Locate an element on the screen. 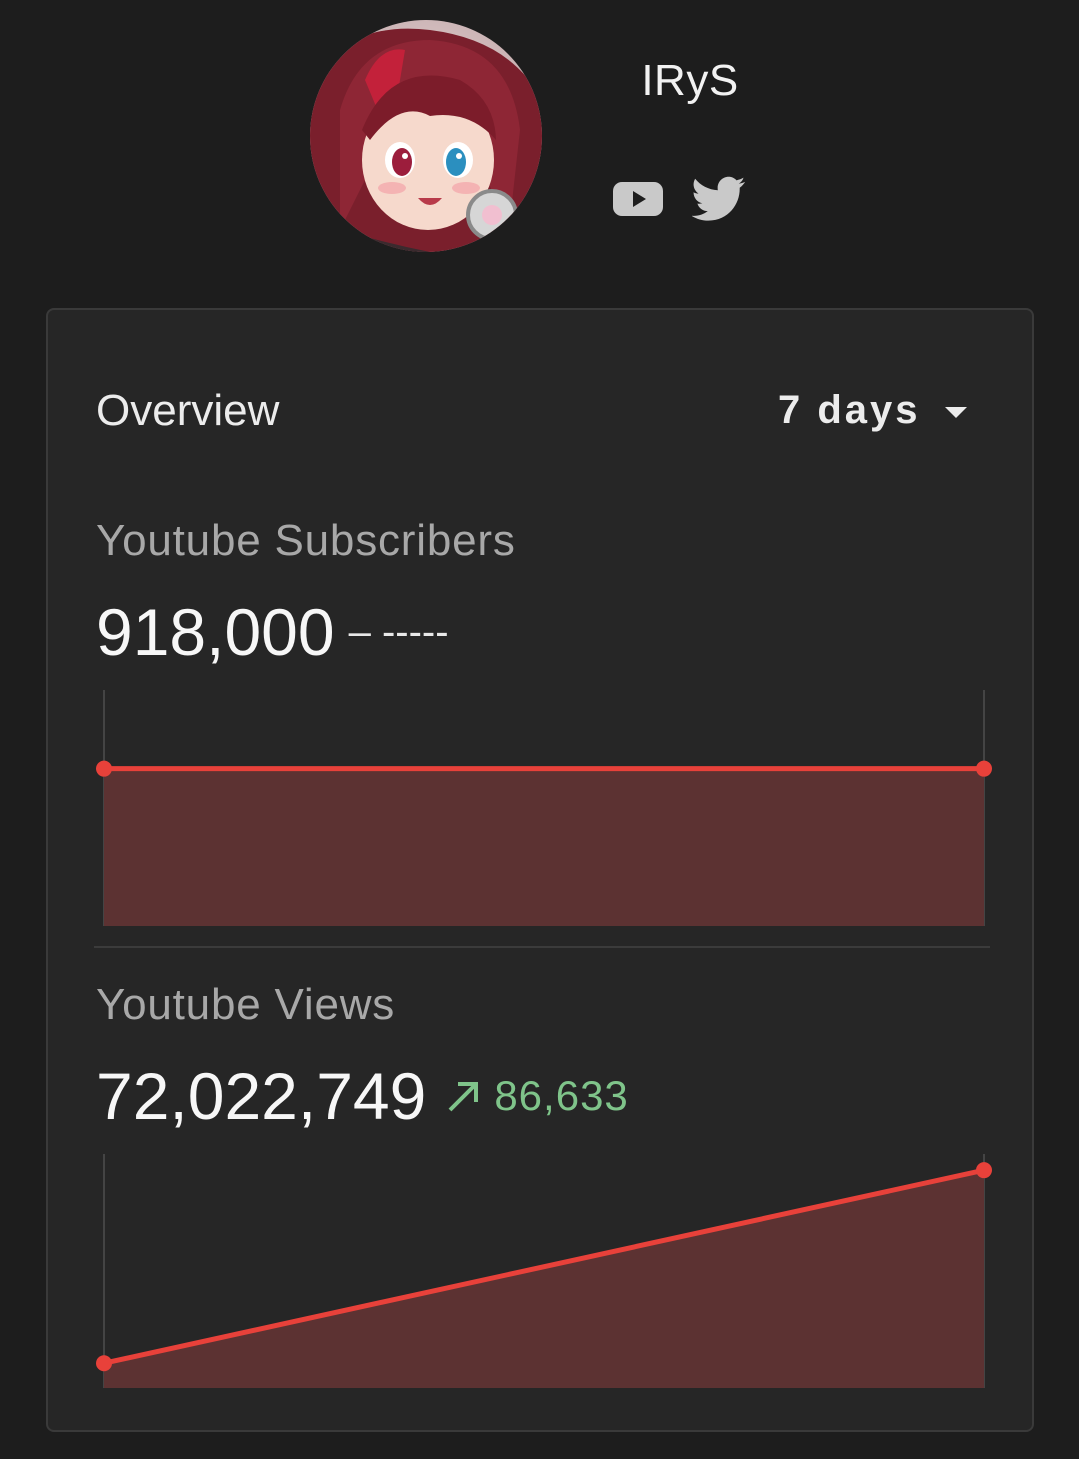 The height and width of the screenshot is (1459, 1079). views-delta-value: 86,633 is located at coordinates (561, 1095).